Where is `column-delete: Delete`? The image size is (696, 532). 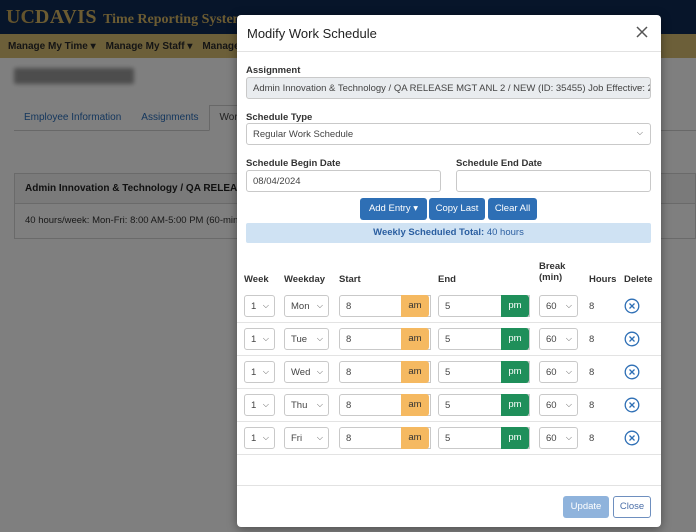
column-delete: Delete is located at coordinates (638, 279).